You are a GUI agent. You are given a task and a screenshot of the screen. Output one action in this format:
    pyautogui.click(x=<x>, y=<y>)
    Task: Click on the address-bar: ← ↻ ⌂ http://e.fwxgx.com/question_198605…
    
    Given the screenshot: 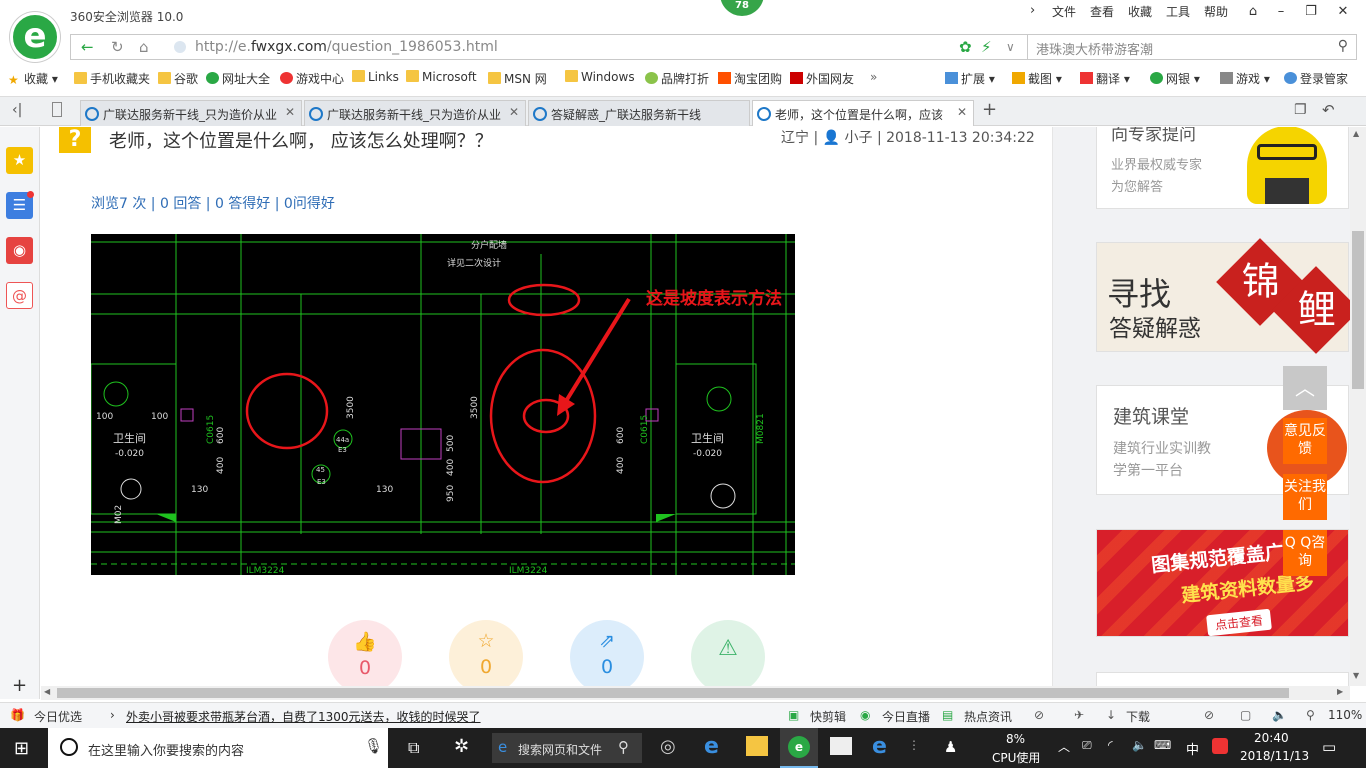 What is the action you would take?
    pyautogui.click(x=549, y=47)
    